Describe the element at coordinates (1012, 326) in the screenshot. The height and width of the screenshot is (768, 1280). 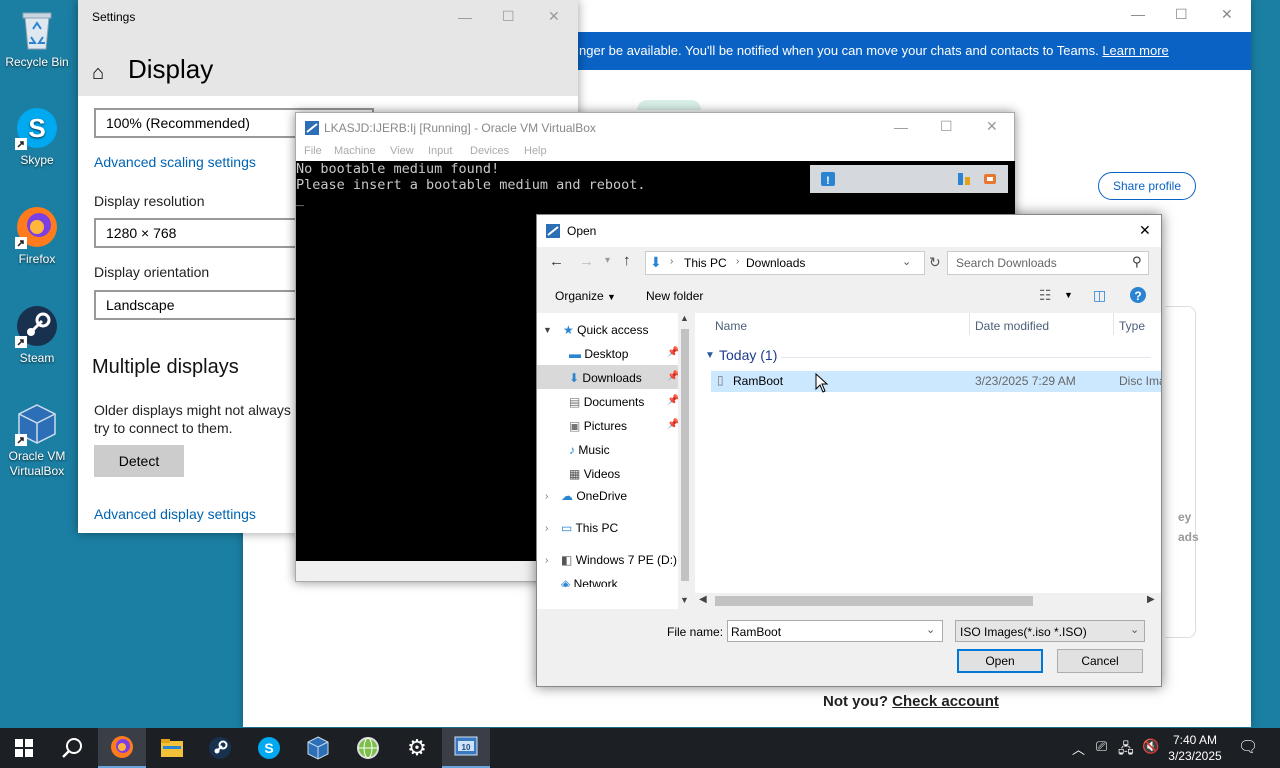
I see `column-date-modified: Date modified` at that location.